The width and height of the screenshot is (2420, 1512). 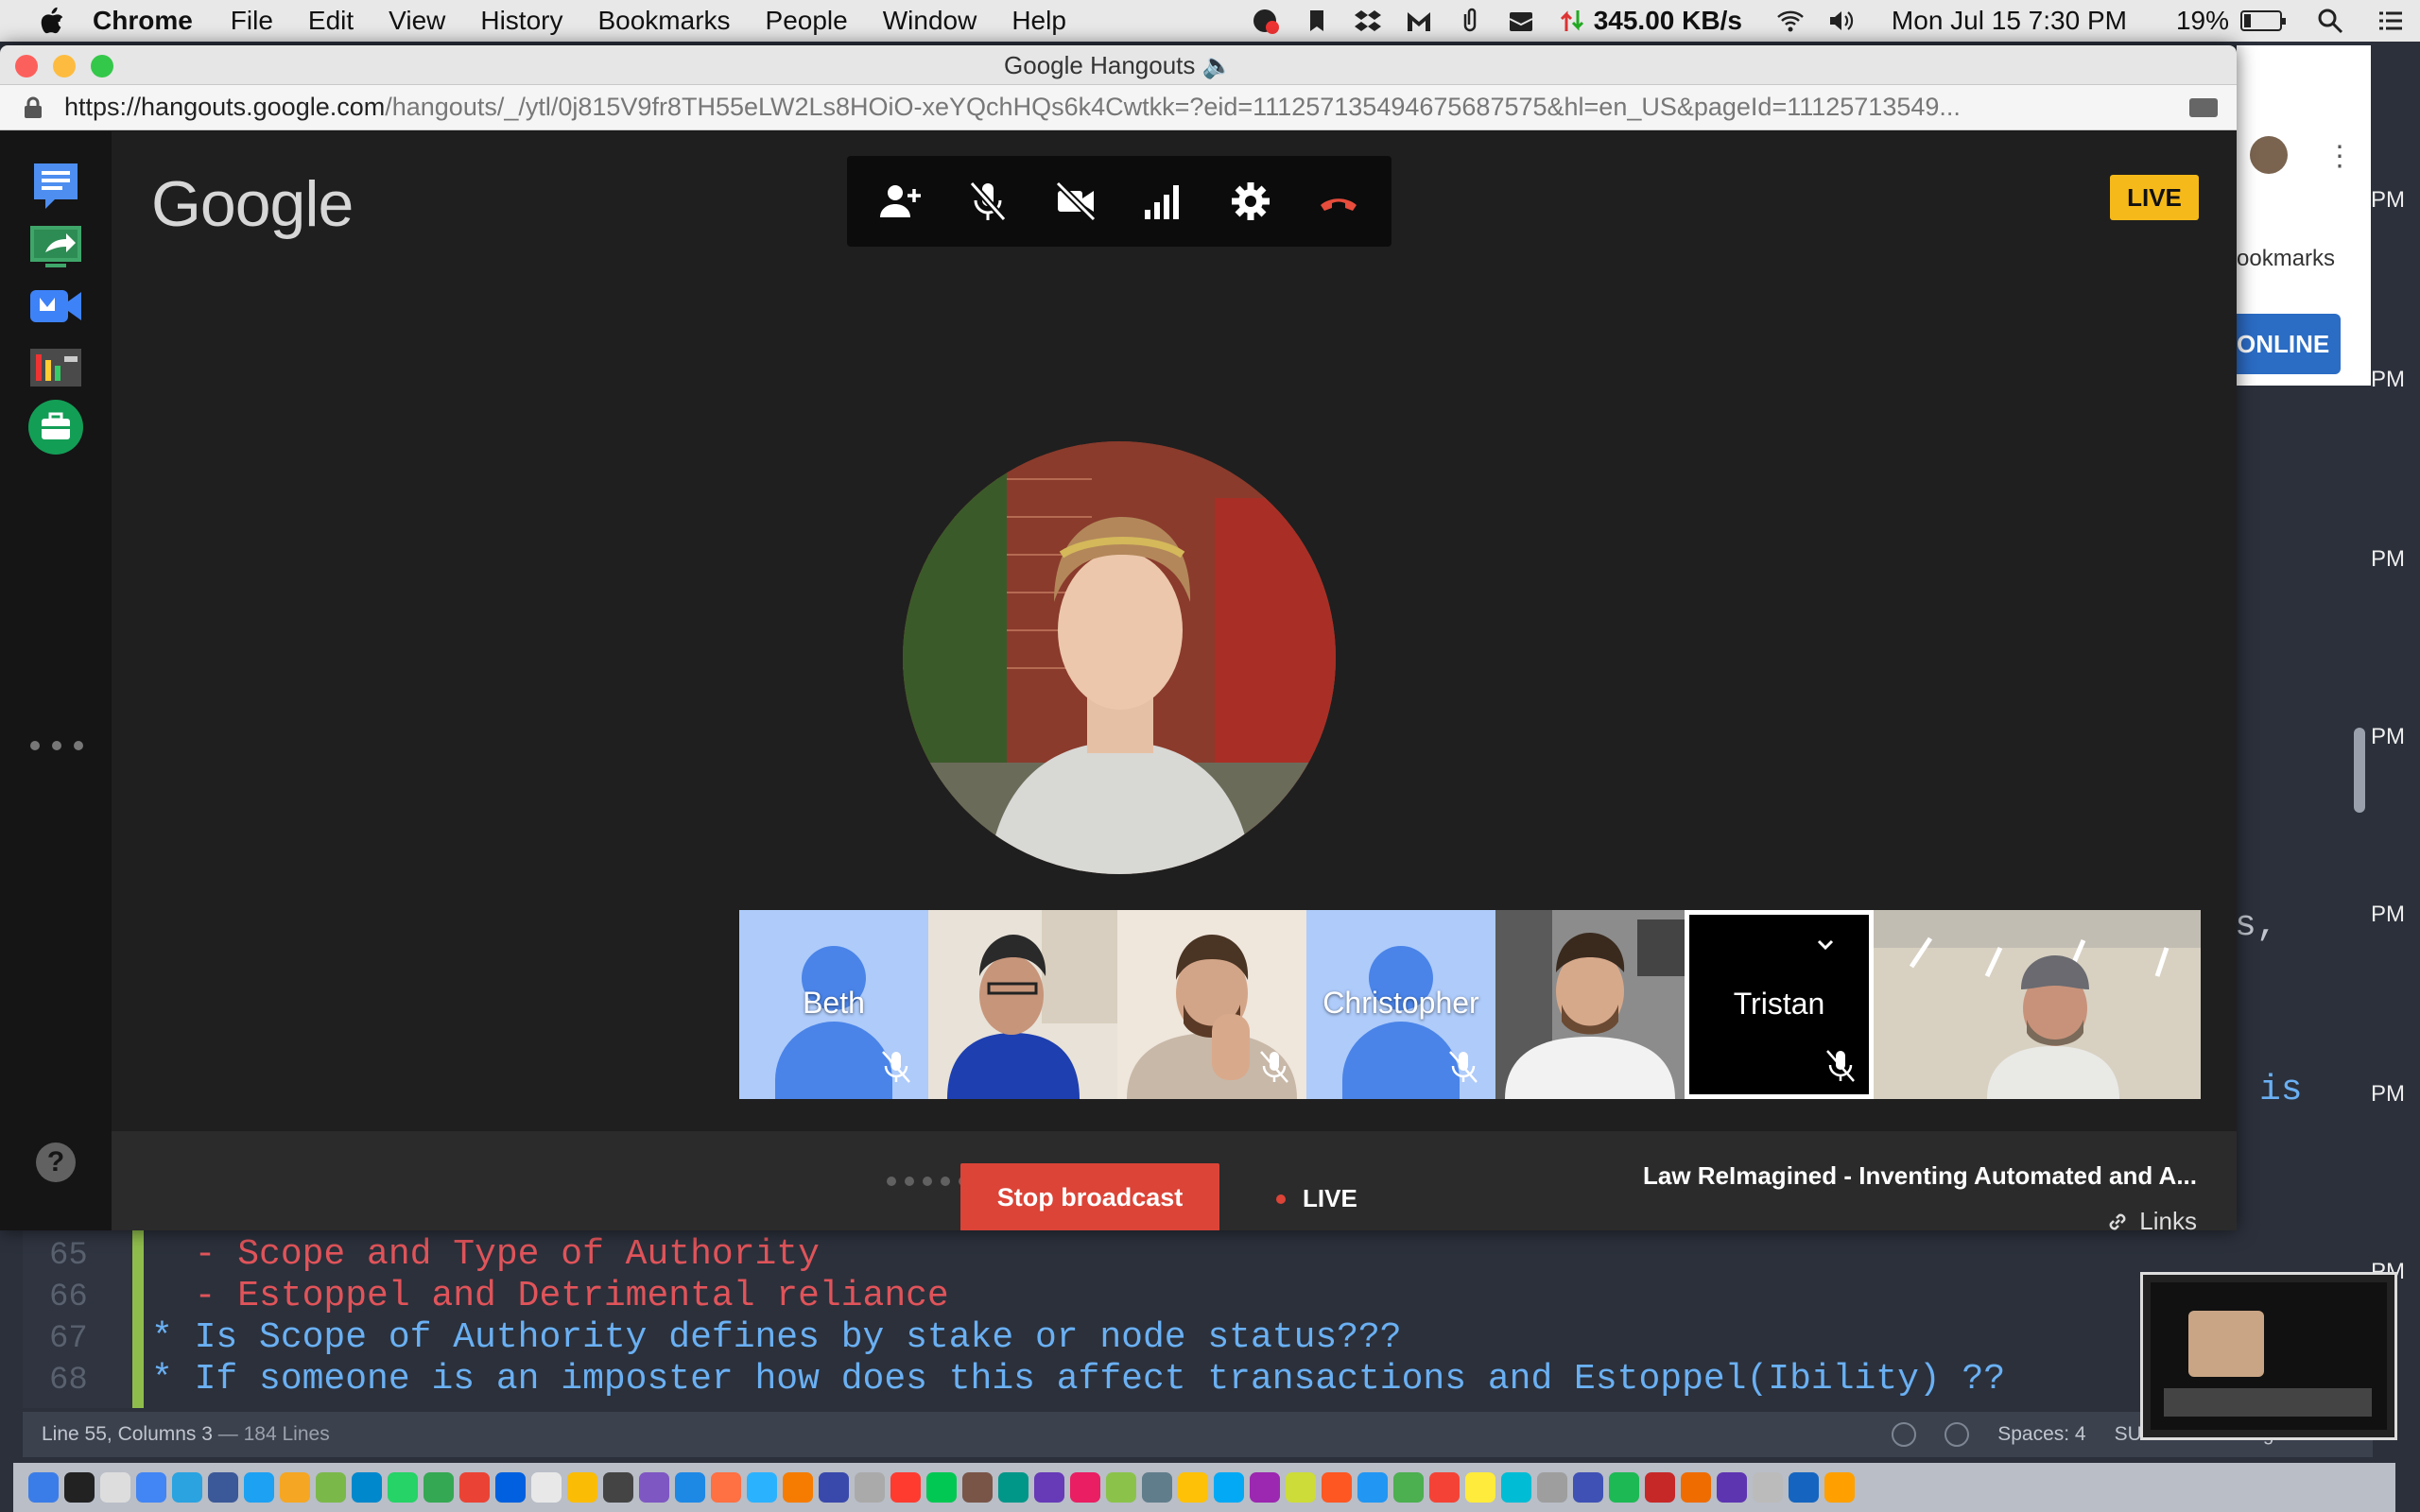 What do you see at coordinates (1779, 1004) in the screenshot?
I see `participant-tile-selected: Tristan` at bounding box center [1779, 1004].